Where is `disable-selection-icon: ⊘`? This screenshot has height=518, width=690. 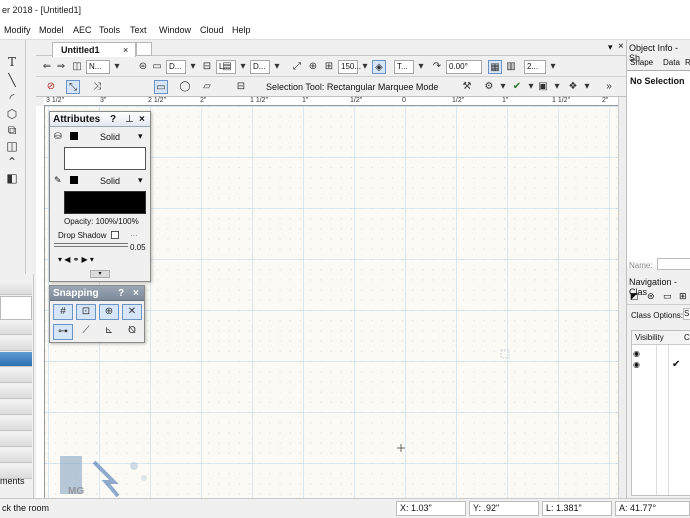
disable-selection-icon: ⊘ is located at coordinates (51, 87).